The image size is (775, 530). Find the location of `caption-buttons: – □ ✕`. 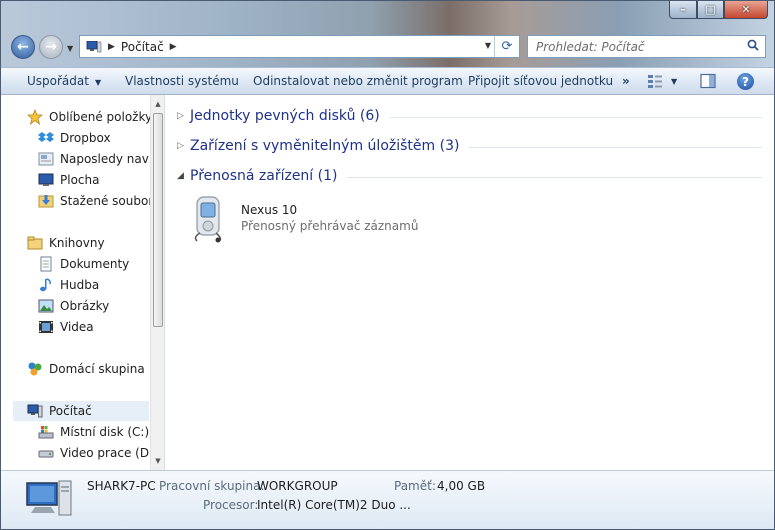

caption-buttons: – □ ✕ is located at coordinates (718, 10).